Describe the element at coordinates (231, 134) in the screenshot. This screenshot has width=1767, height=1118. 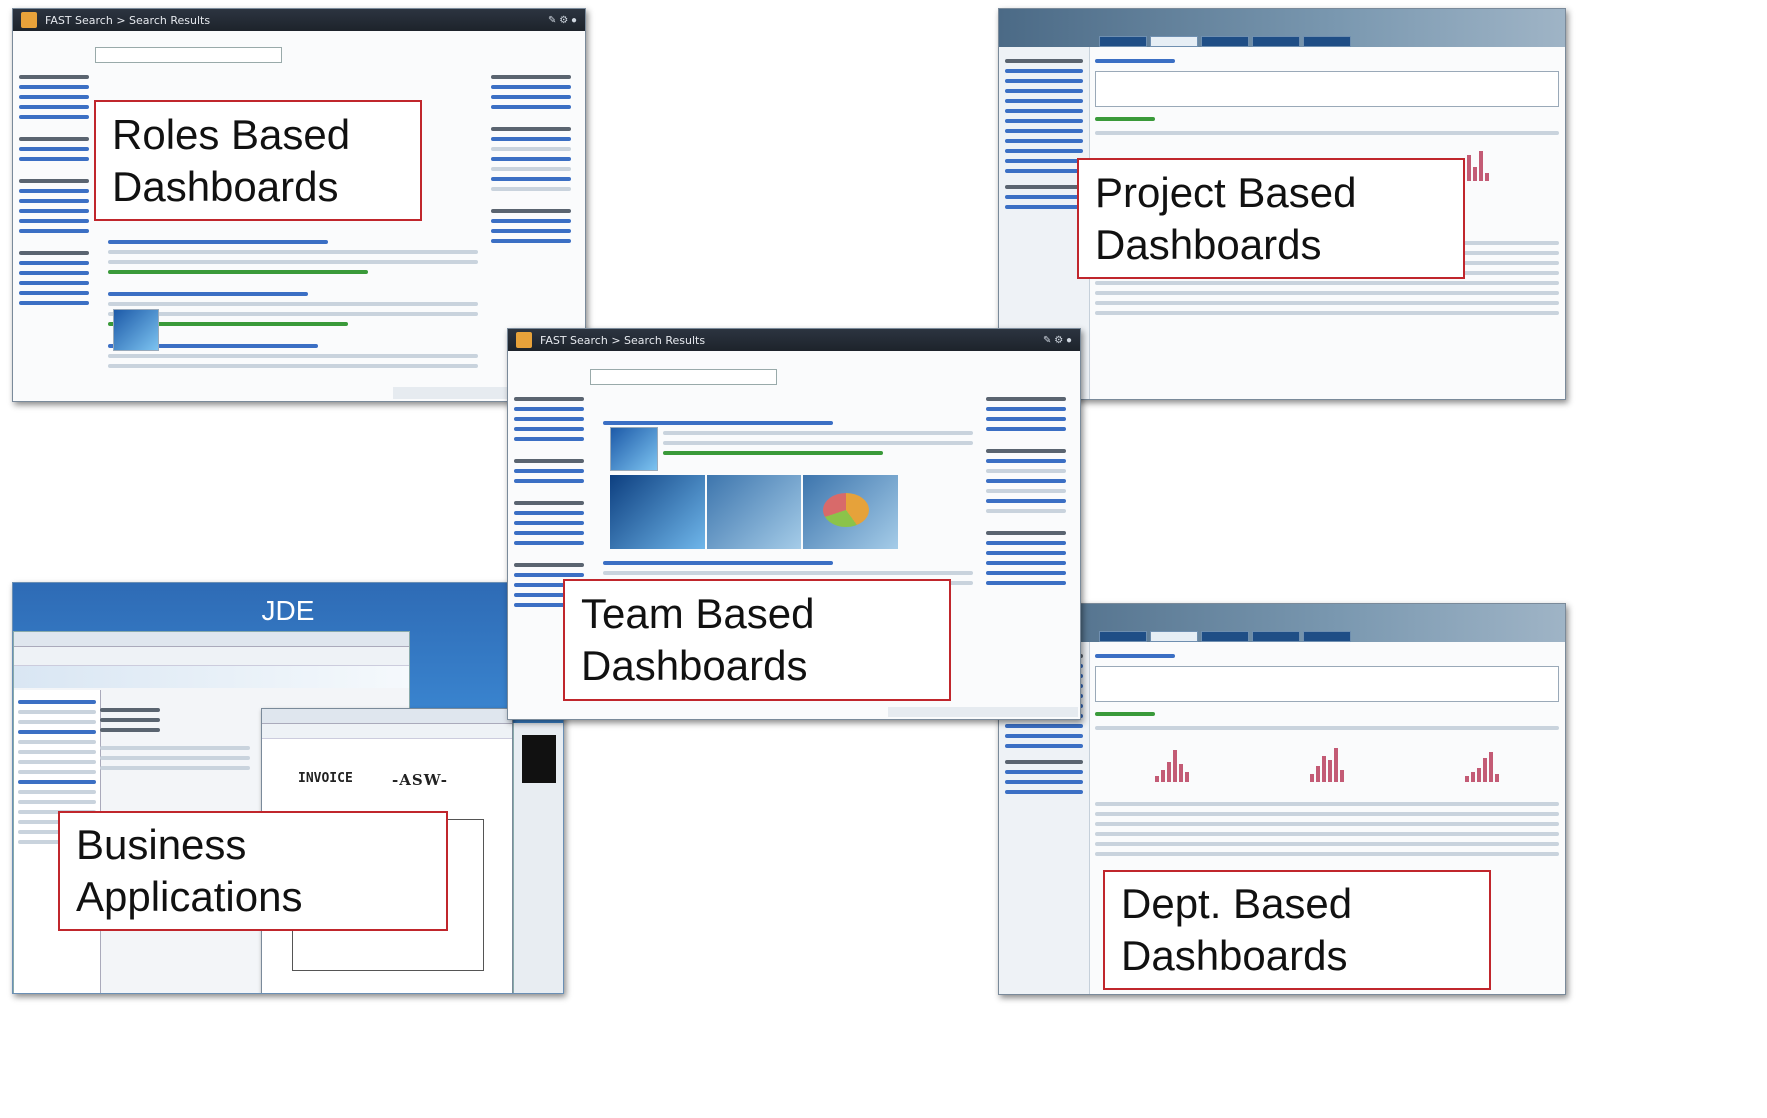
I see `roles-label-line1: Roles Based` at that location.